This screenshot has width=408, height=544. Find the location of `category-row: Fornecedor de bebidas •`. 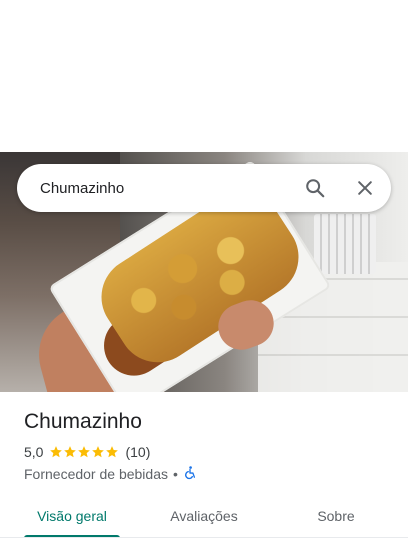

category-row: Fornecedor de bebidas • is located at coordinates (110, 474).